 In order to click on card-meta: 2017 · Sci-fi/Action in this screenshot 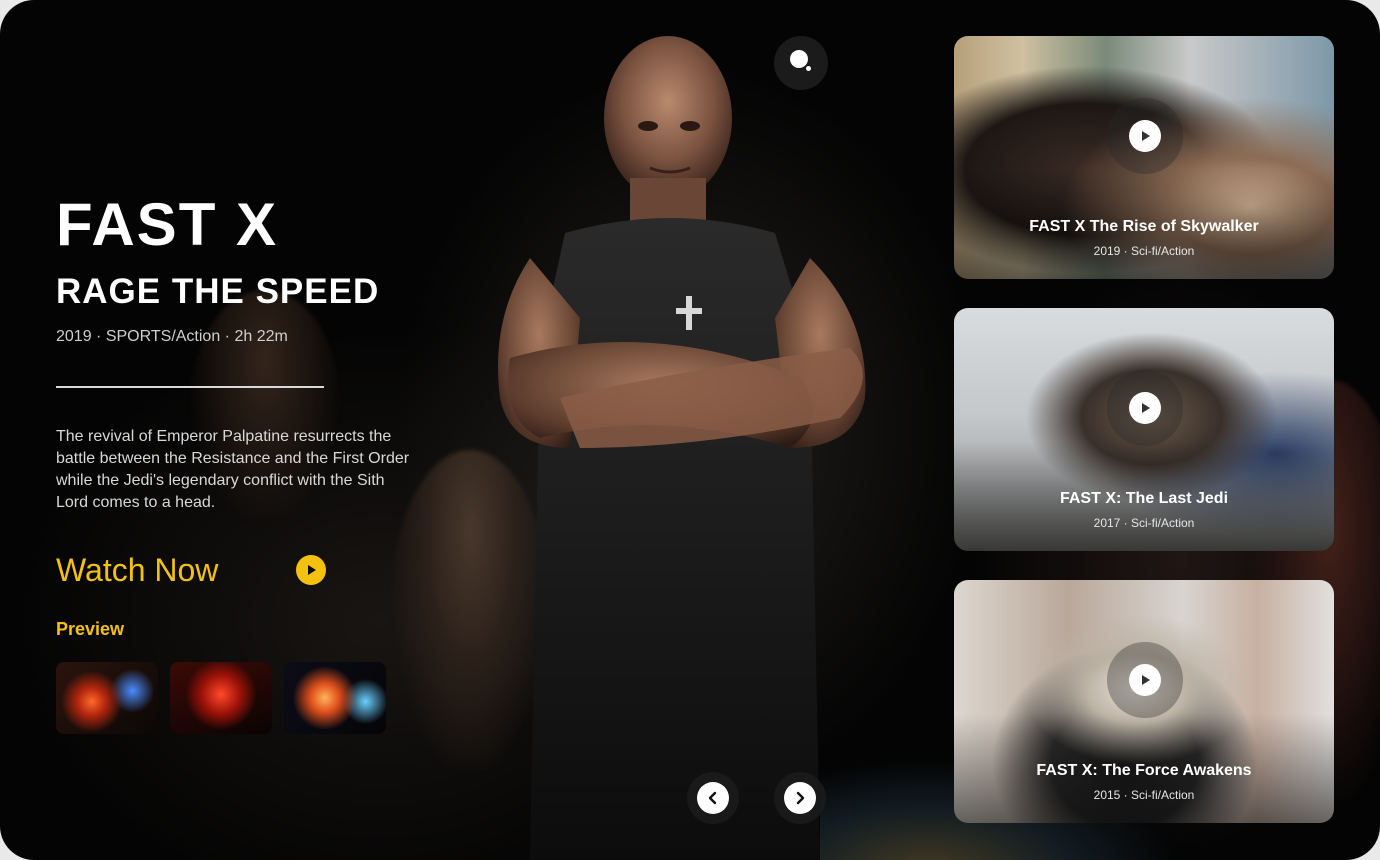, I will do `click(1144, 523)`.